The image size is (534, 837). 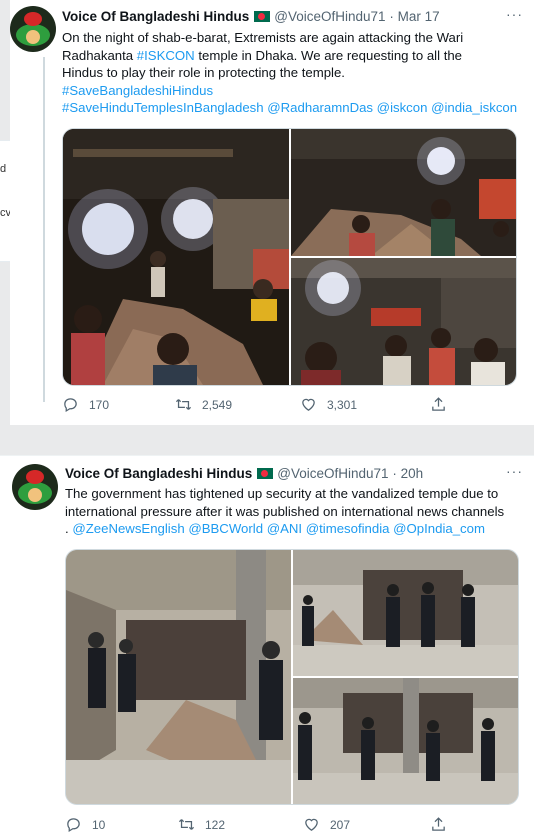 I want to click on like-count: 207, so click(x=340, y=824).